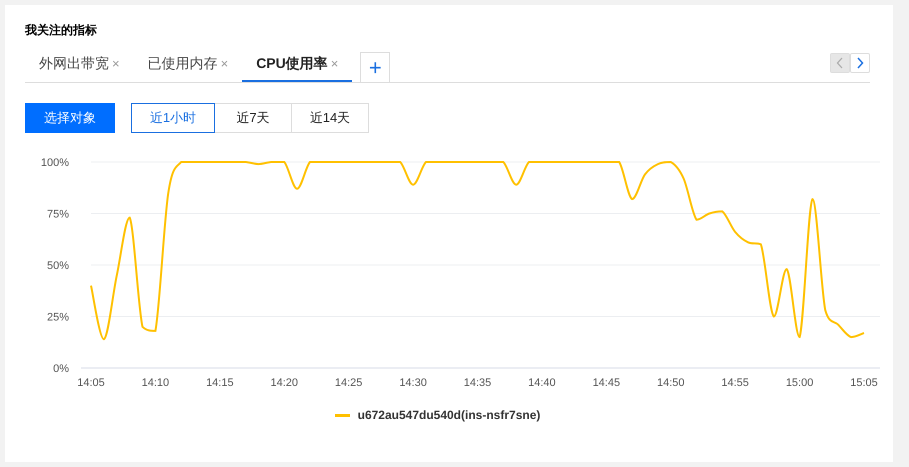 This screenshot has height=467, width=909. Describe the element at coordinates (330, 118) in the screenshot. I see `time-range-button: 近14天` at that location.